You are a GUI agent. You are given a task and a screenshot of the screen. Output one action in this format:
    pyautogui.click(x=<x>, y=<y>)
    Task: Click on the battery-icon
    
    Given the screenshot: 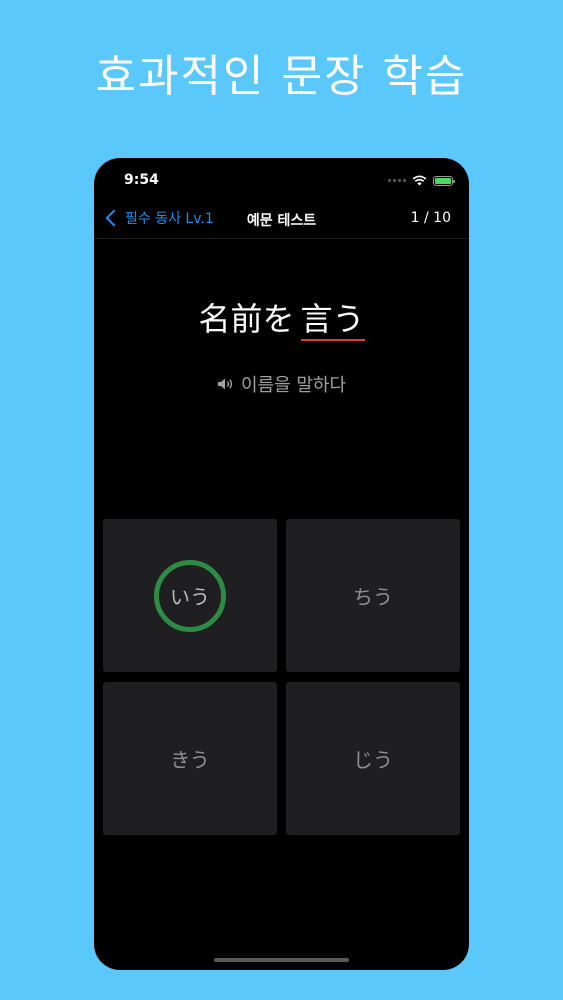 What is the action you would take?
    pyautogui.click(x=444, y=180)
    